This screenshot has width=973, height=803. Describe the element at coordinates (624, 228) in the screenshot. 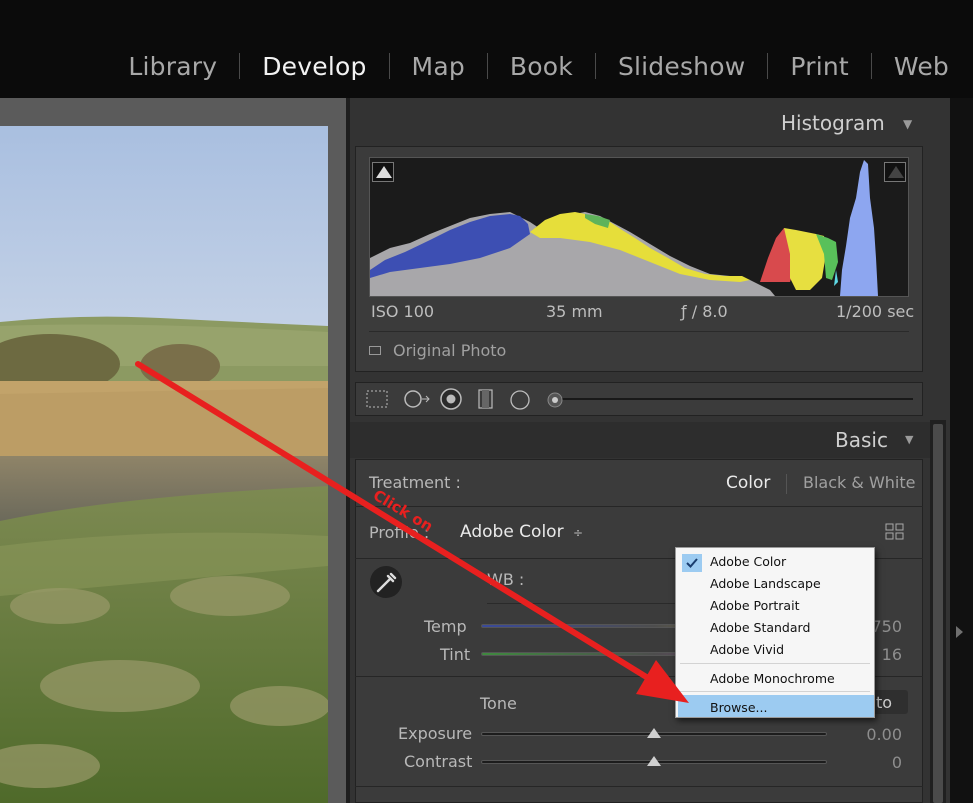

I see `histogram-curve` at that location.